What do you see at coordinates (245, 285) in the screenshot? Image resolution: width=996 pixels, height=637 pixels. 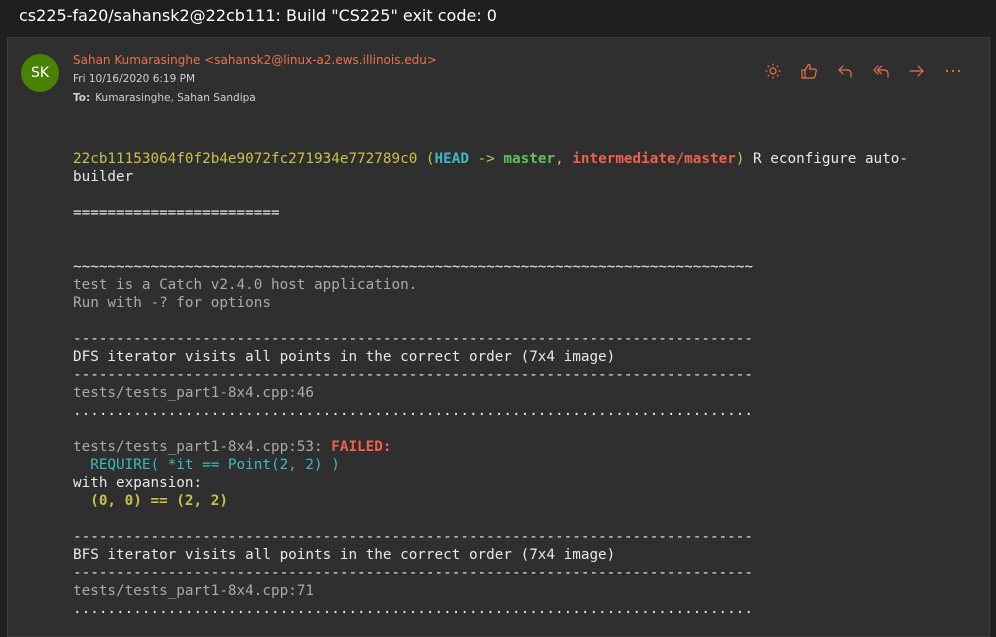 I see `catch-banner: test is a Catch v2.4.0 host application.` at bounding box center [245, 285].